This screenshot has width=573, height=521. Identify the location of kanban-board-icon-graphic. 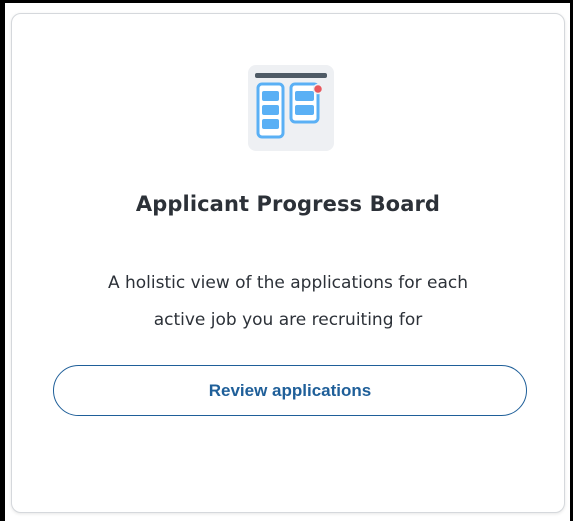
(291, 106).